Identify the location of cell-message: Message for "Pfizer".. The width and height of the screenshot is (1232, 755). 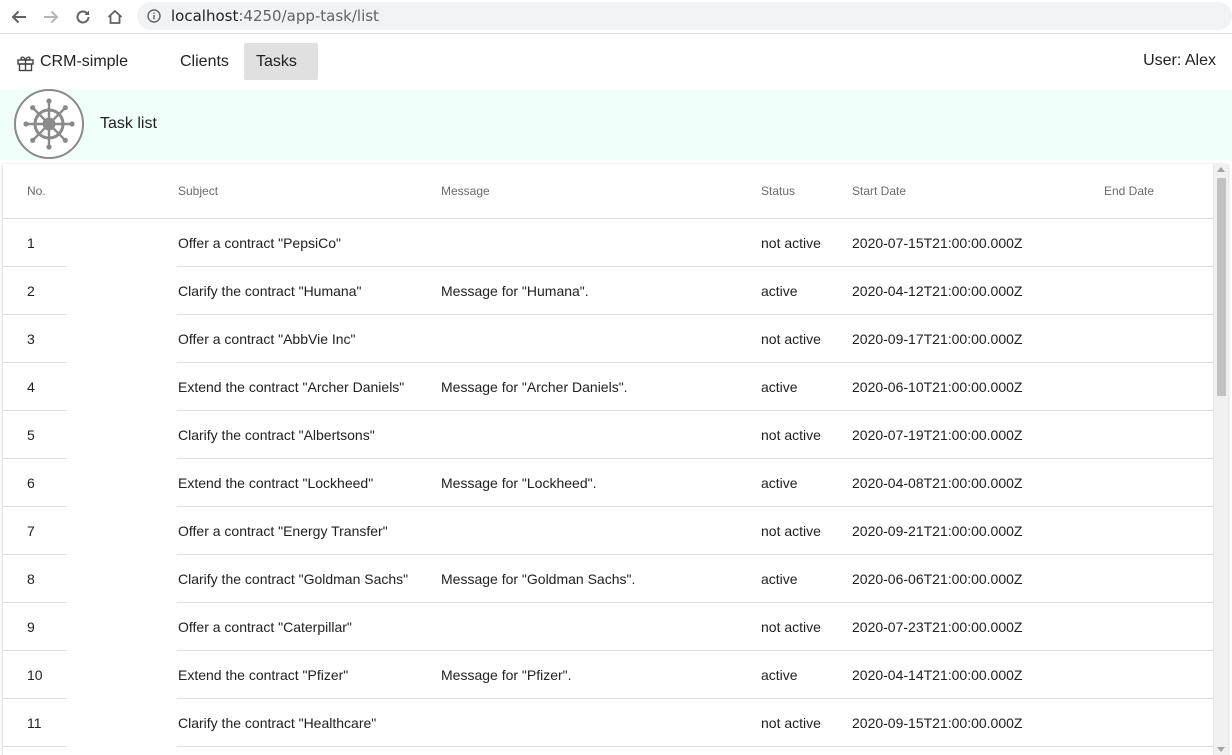
(506, 675).